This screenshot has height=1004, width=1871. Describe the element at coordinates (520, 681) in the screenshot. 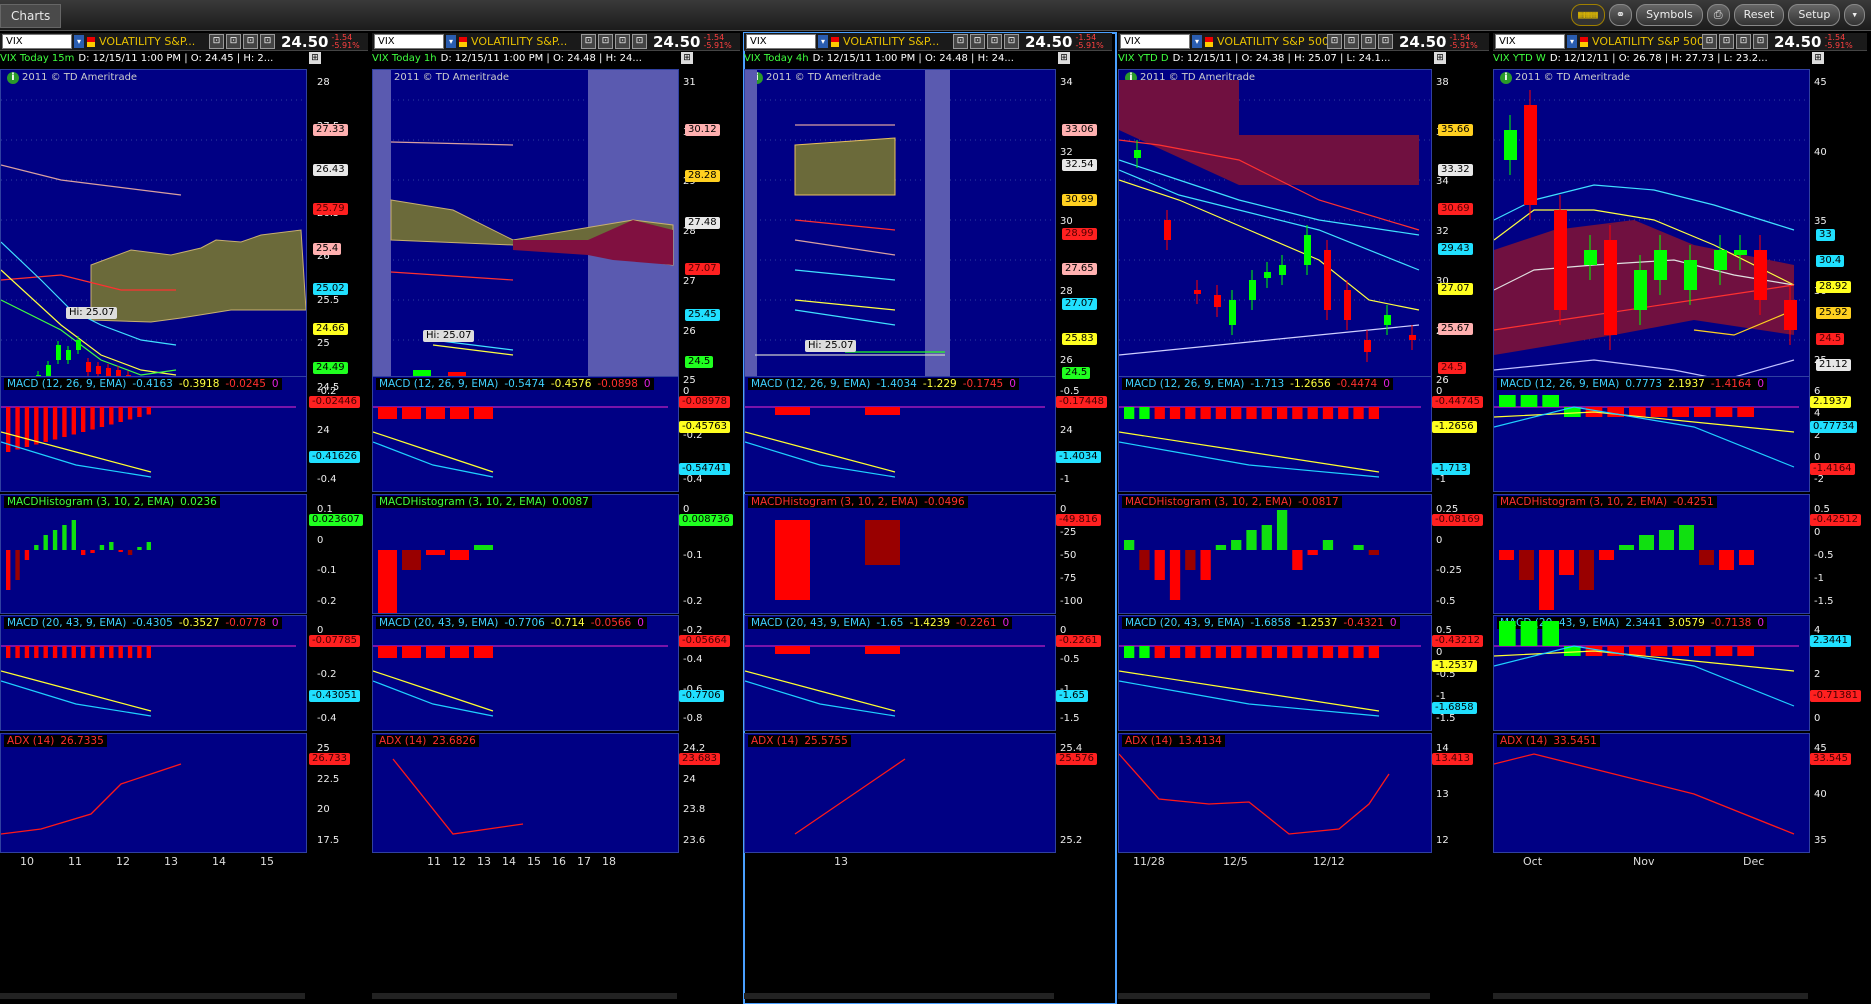

I see `macd2-svg` at that location.